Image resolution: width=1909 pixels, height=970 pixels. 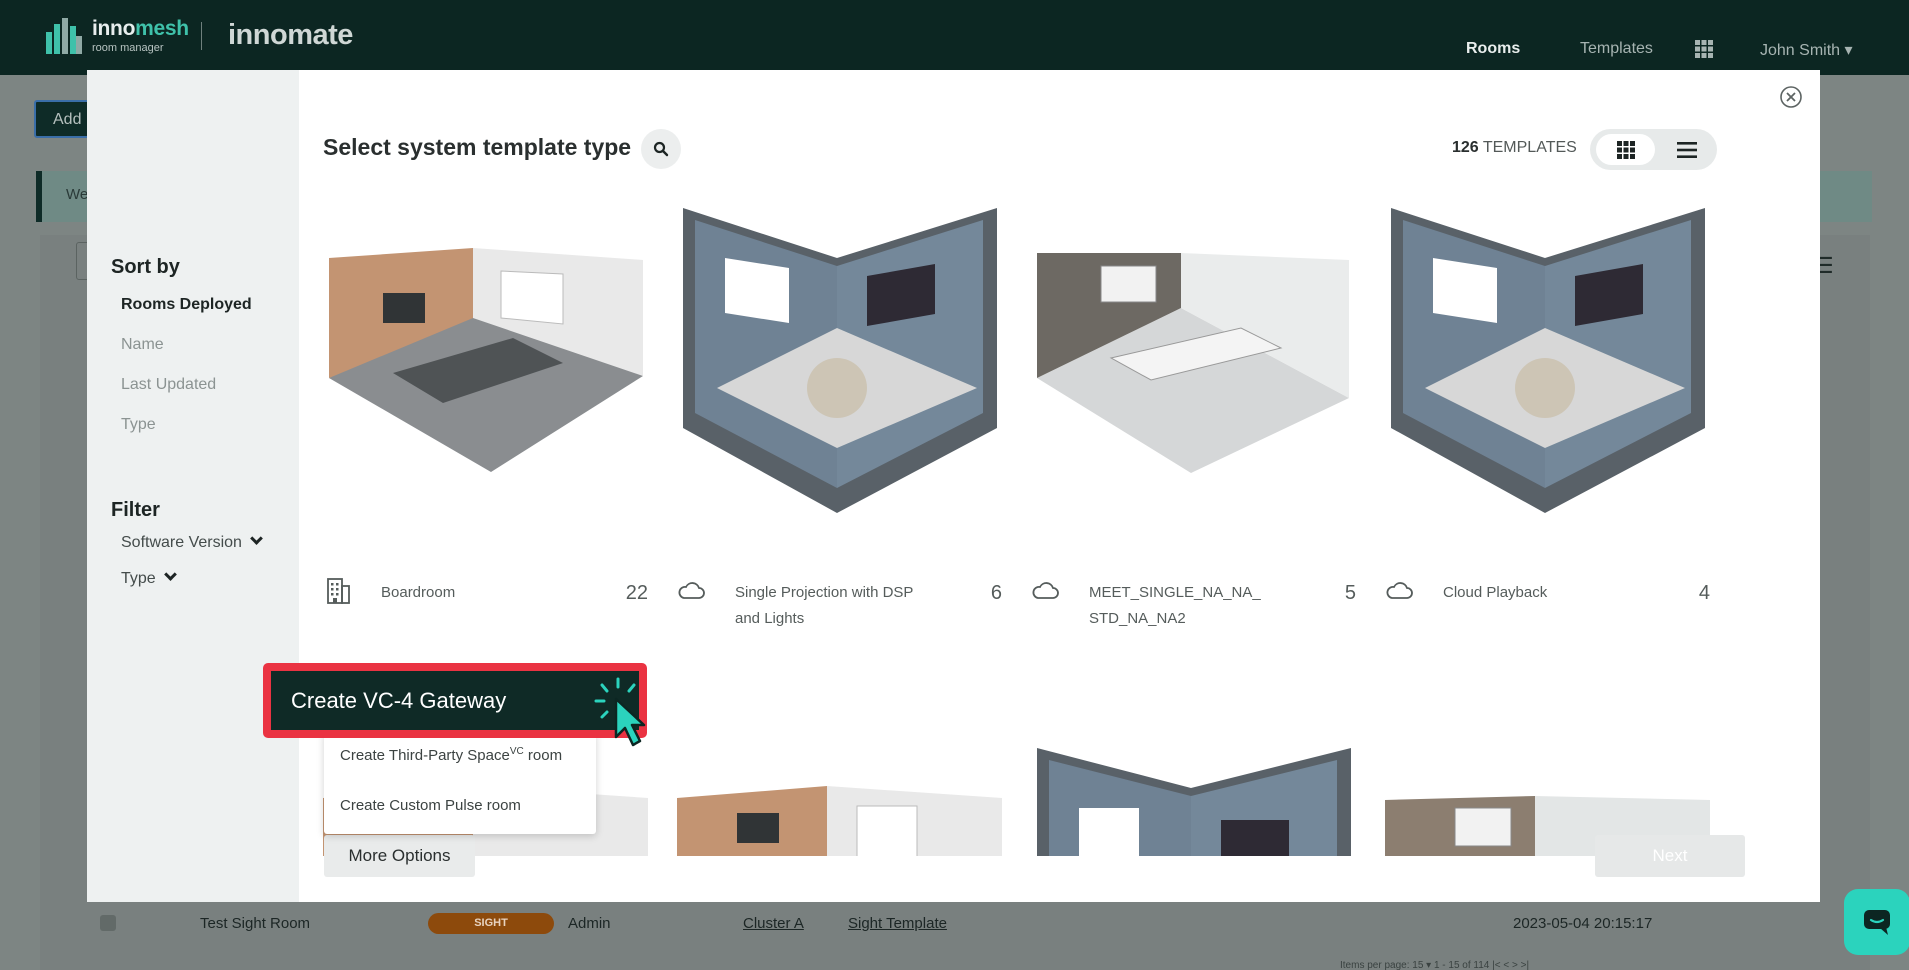 I want to click on template-count-value: 4, so click(x=1704, y=593).